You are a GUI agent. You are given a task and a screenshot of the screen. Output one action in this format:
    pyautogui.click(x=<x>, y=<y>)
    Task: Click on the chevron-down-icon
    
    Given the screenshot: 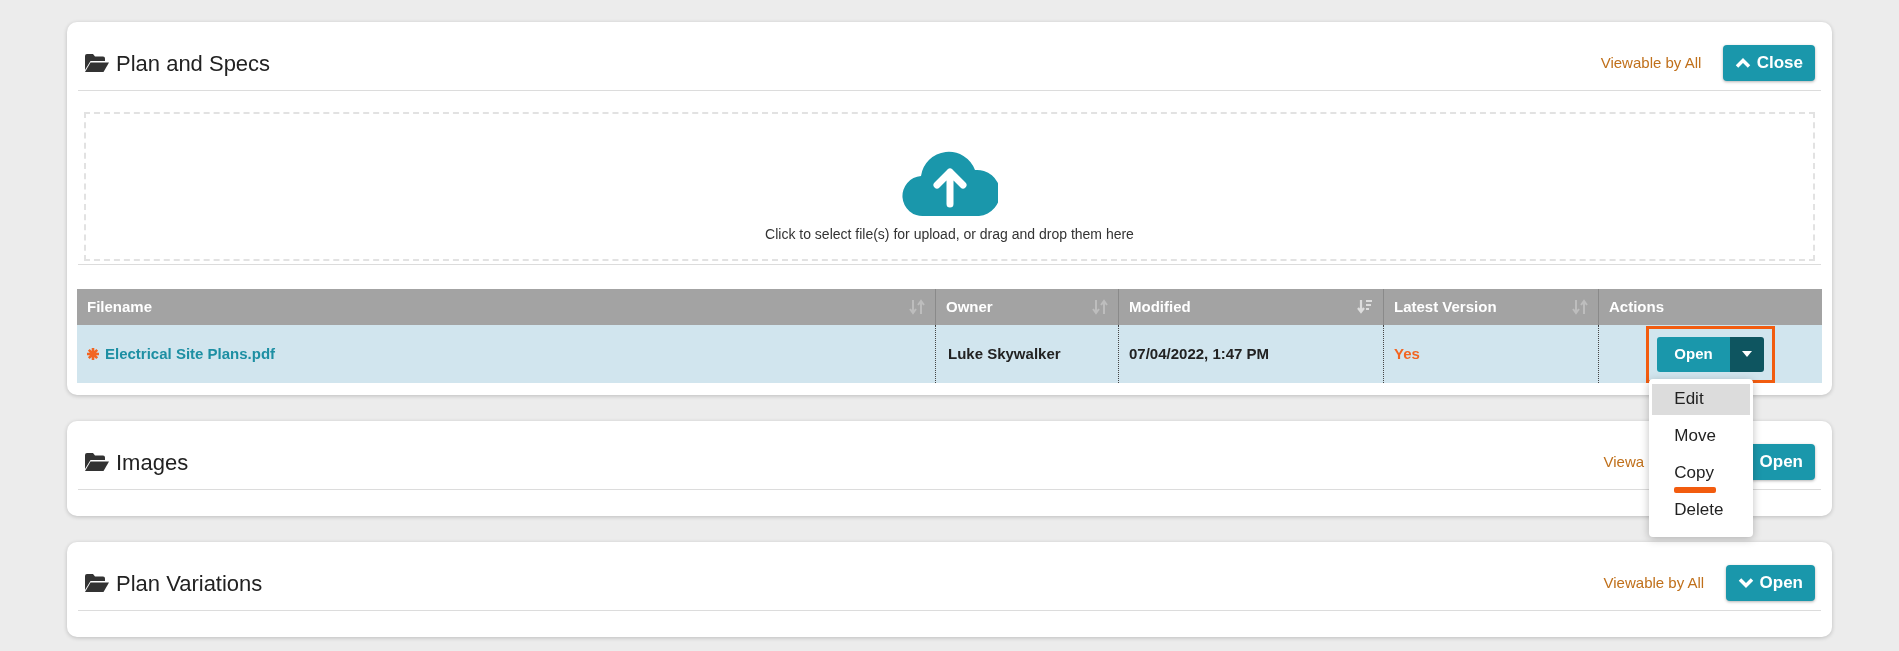 What is the action you would take?
    pyautogui.click(x=1745, y=583)
    